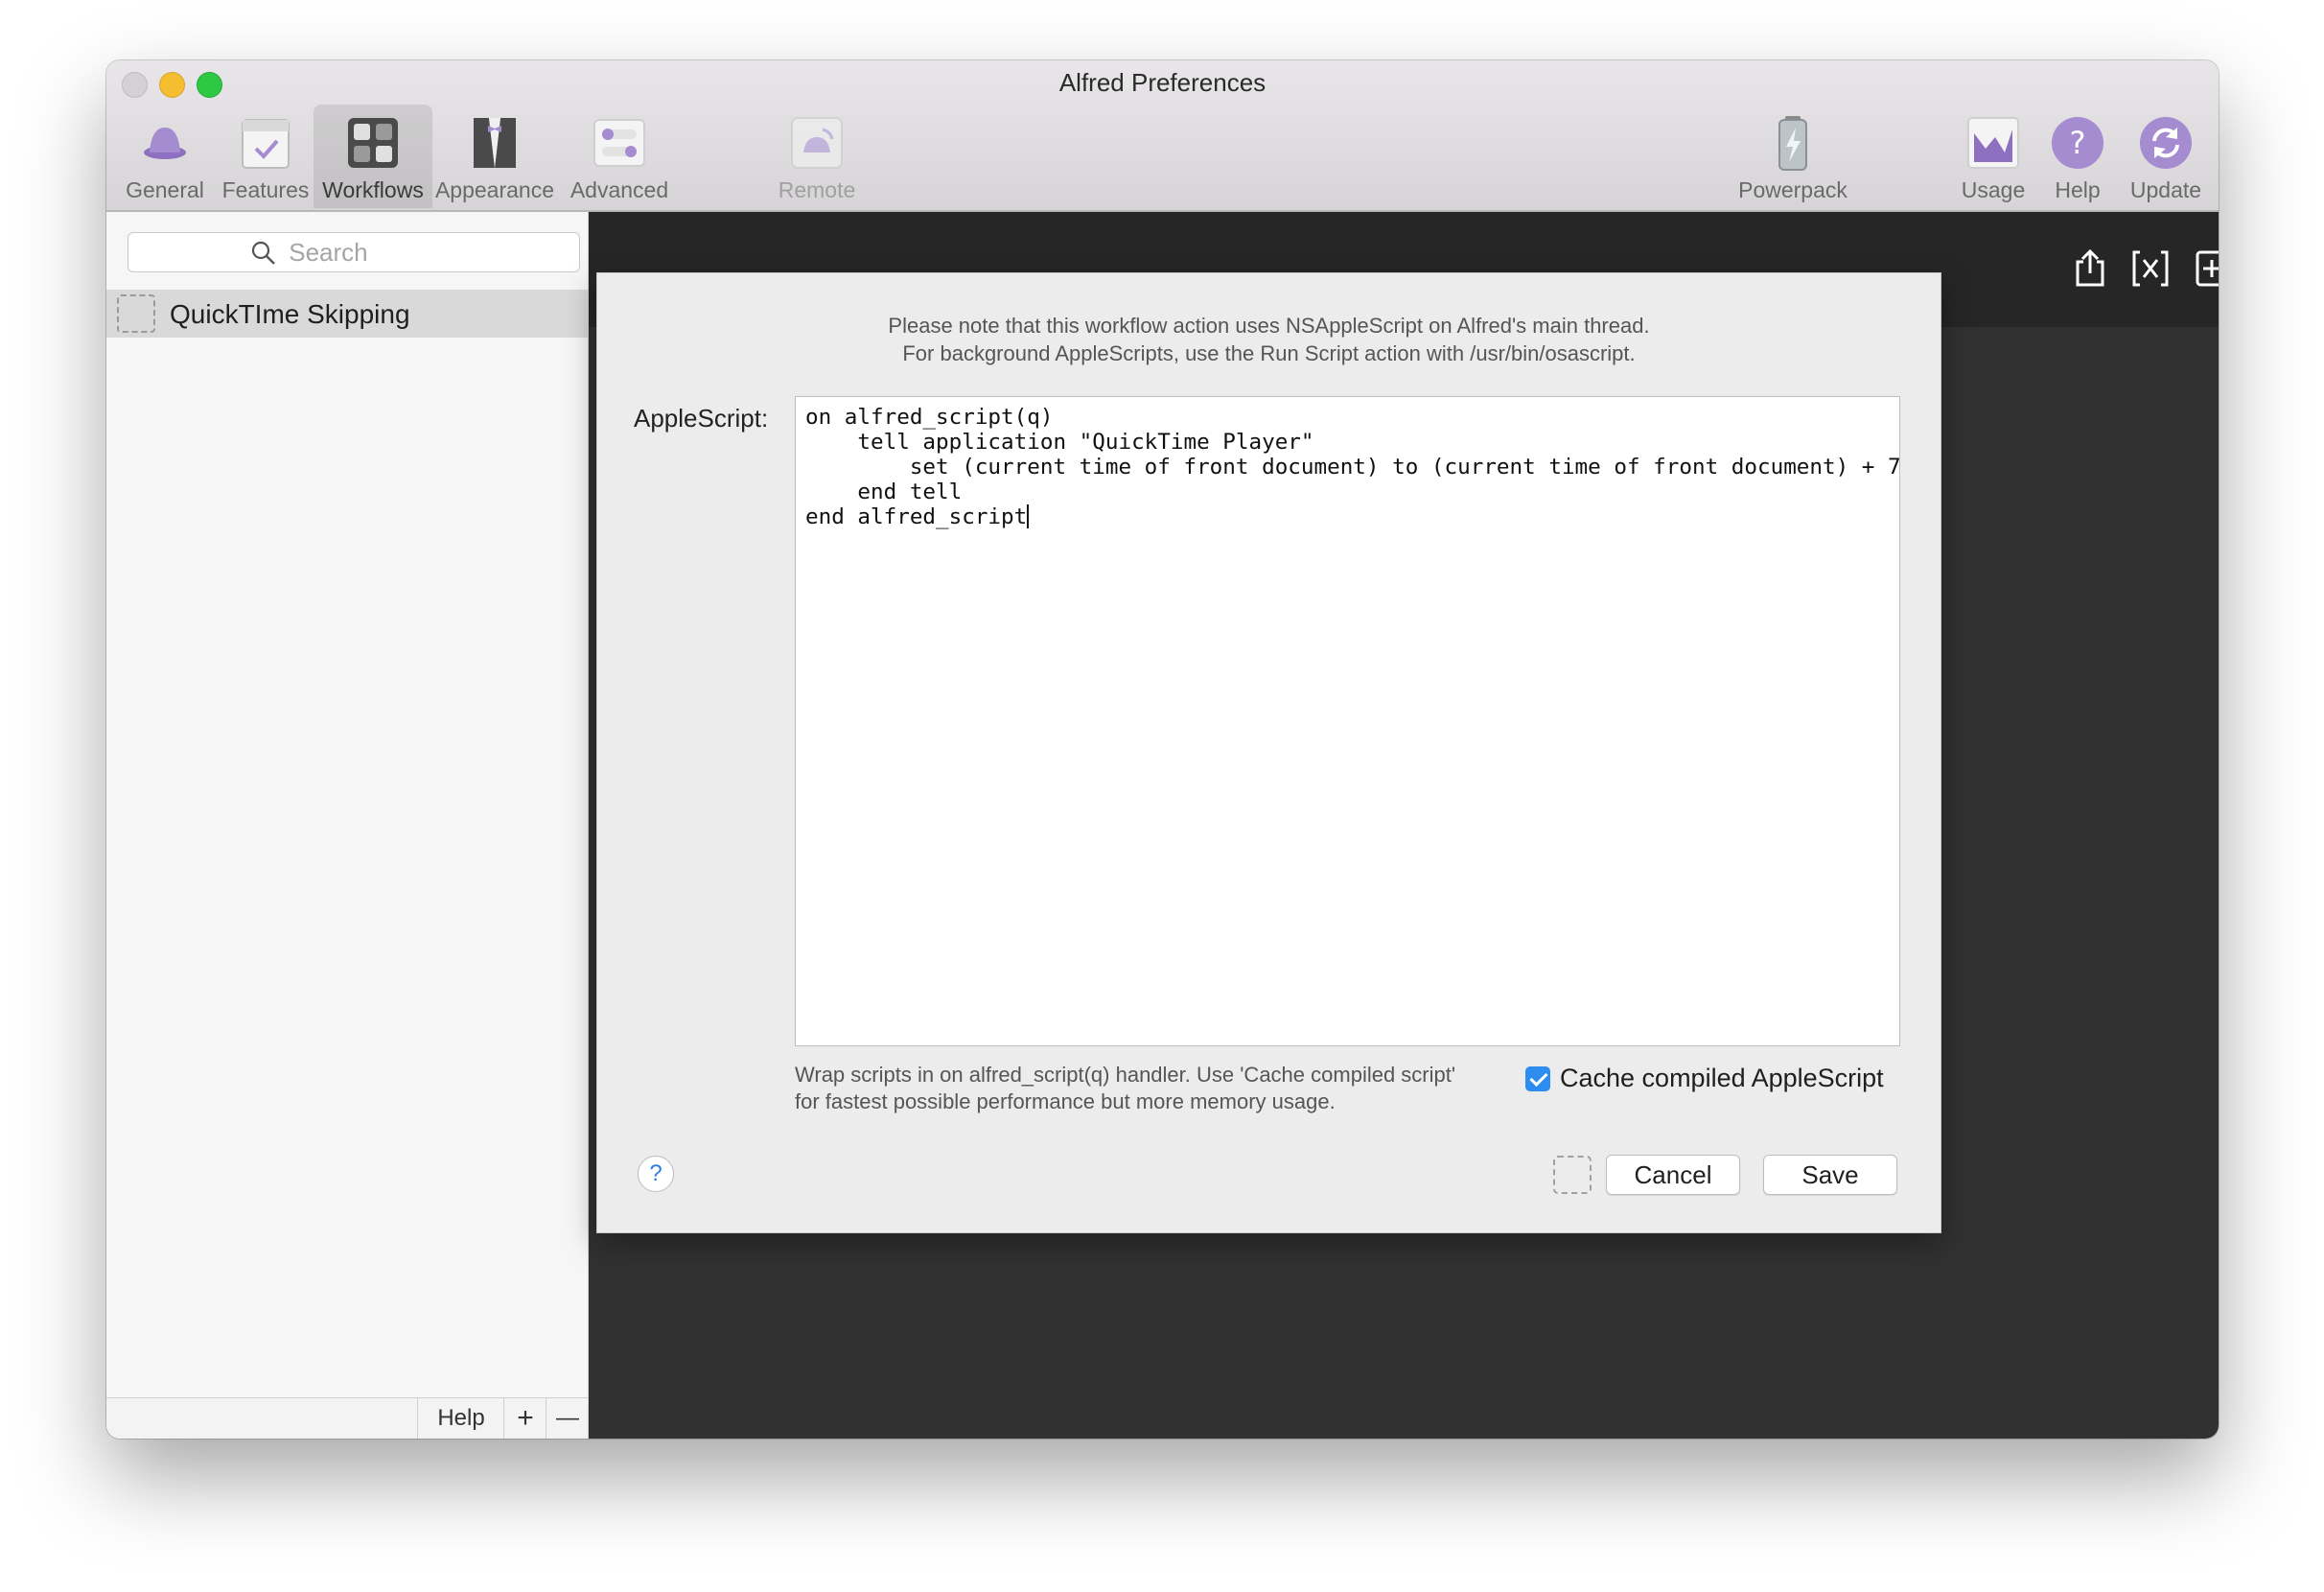  I want to click on toolbar-appearance: Appearance, so click(494, 156).